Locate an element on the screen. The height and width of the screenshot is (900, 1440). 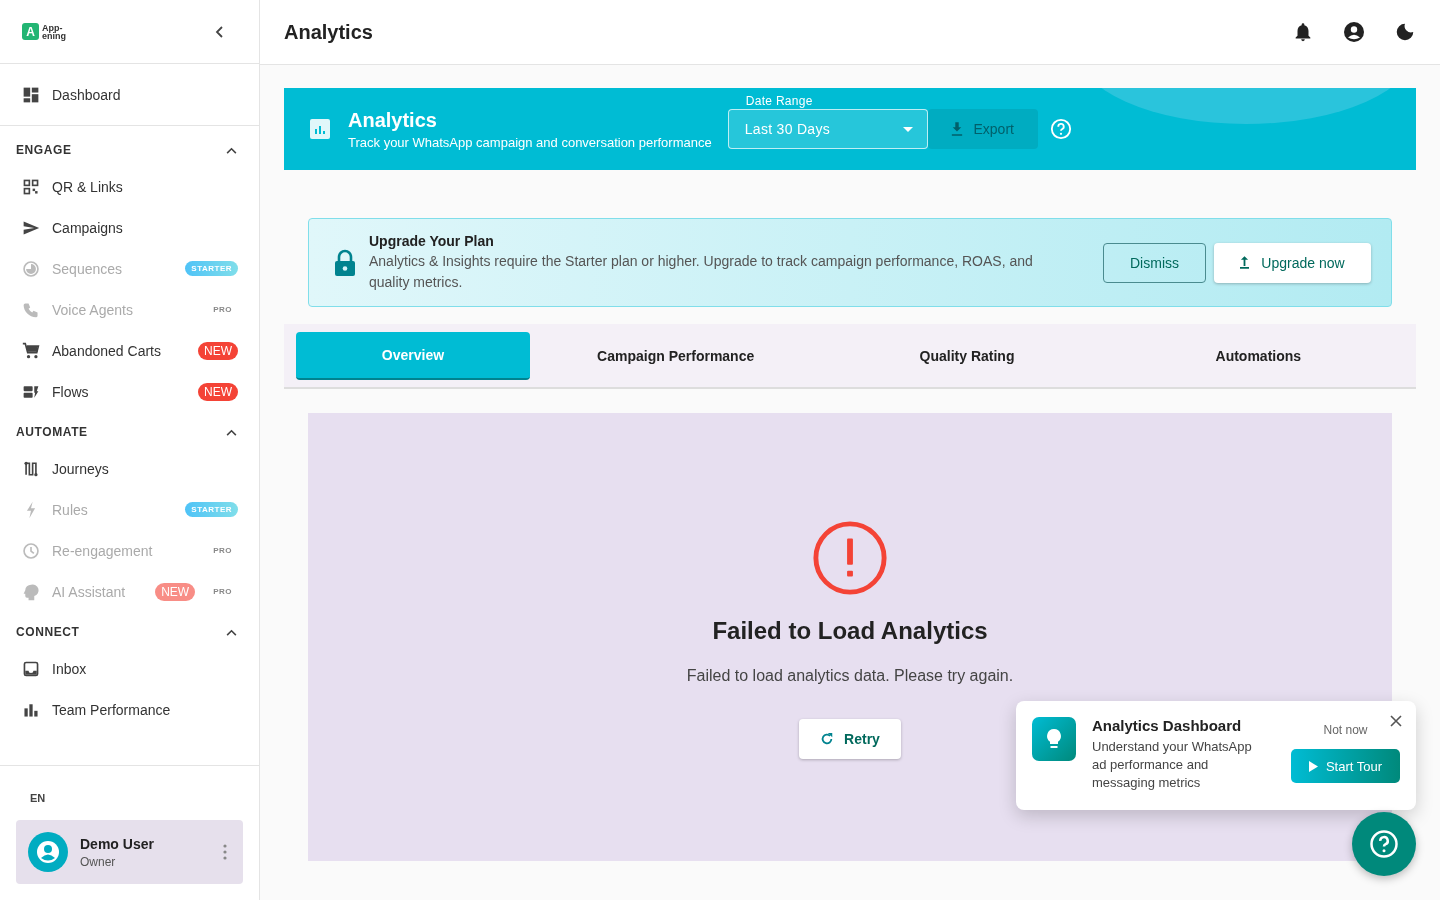
upload-icon is located at coordinates (1245, 262).